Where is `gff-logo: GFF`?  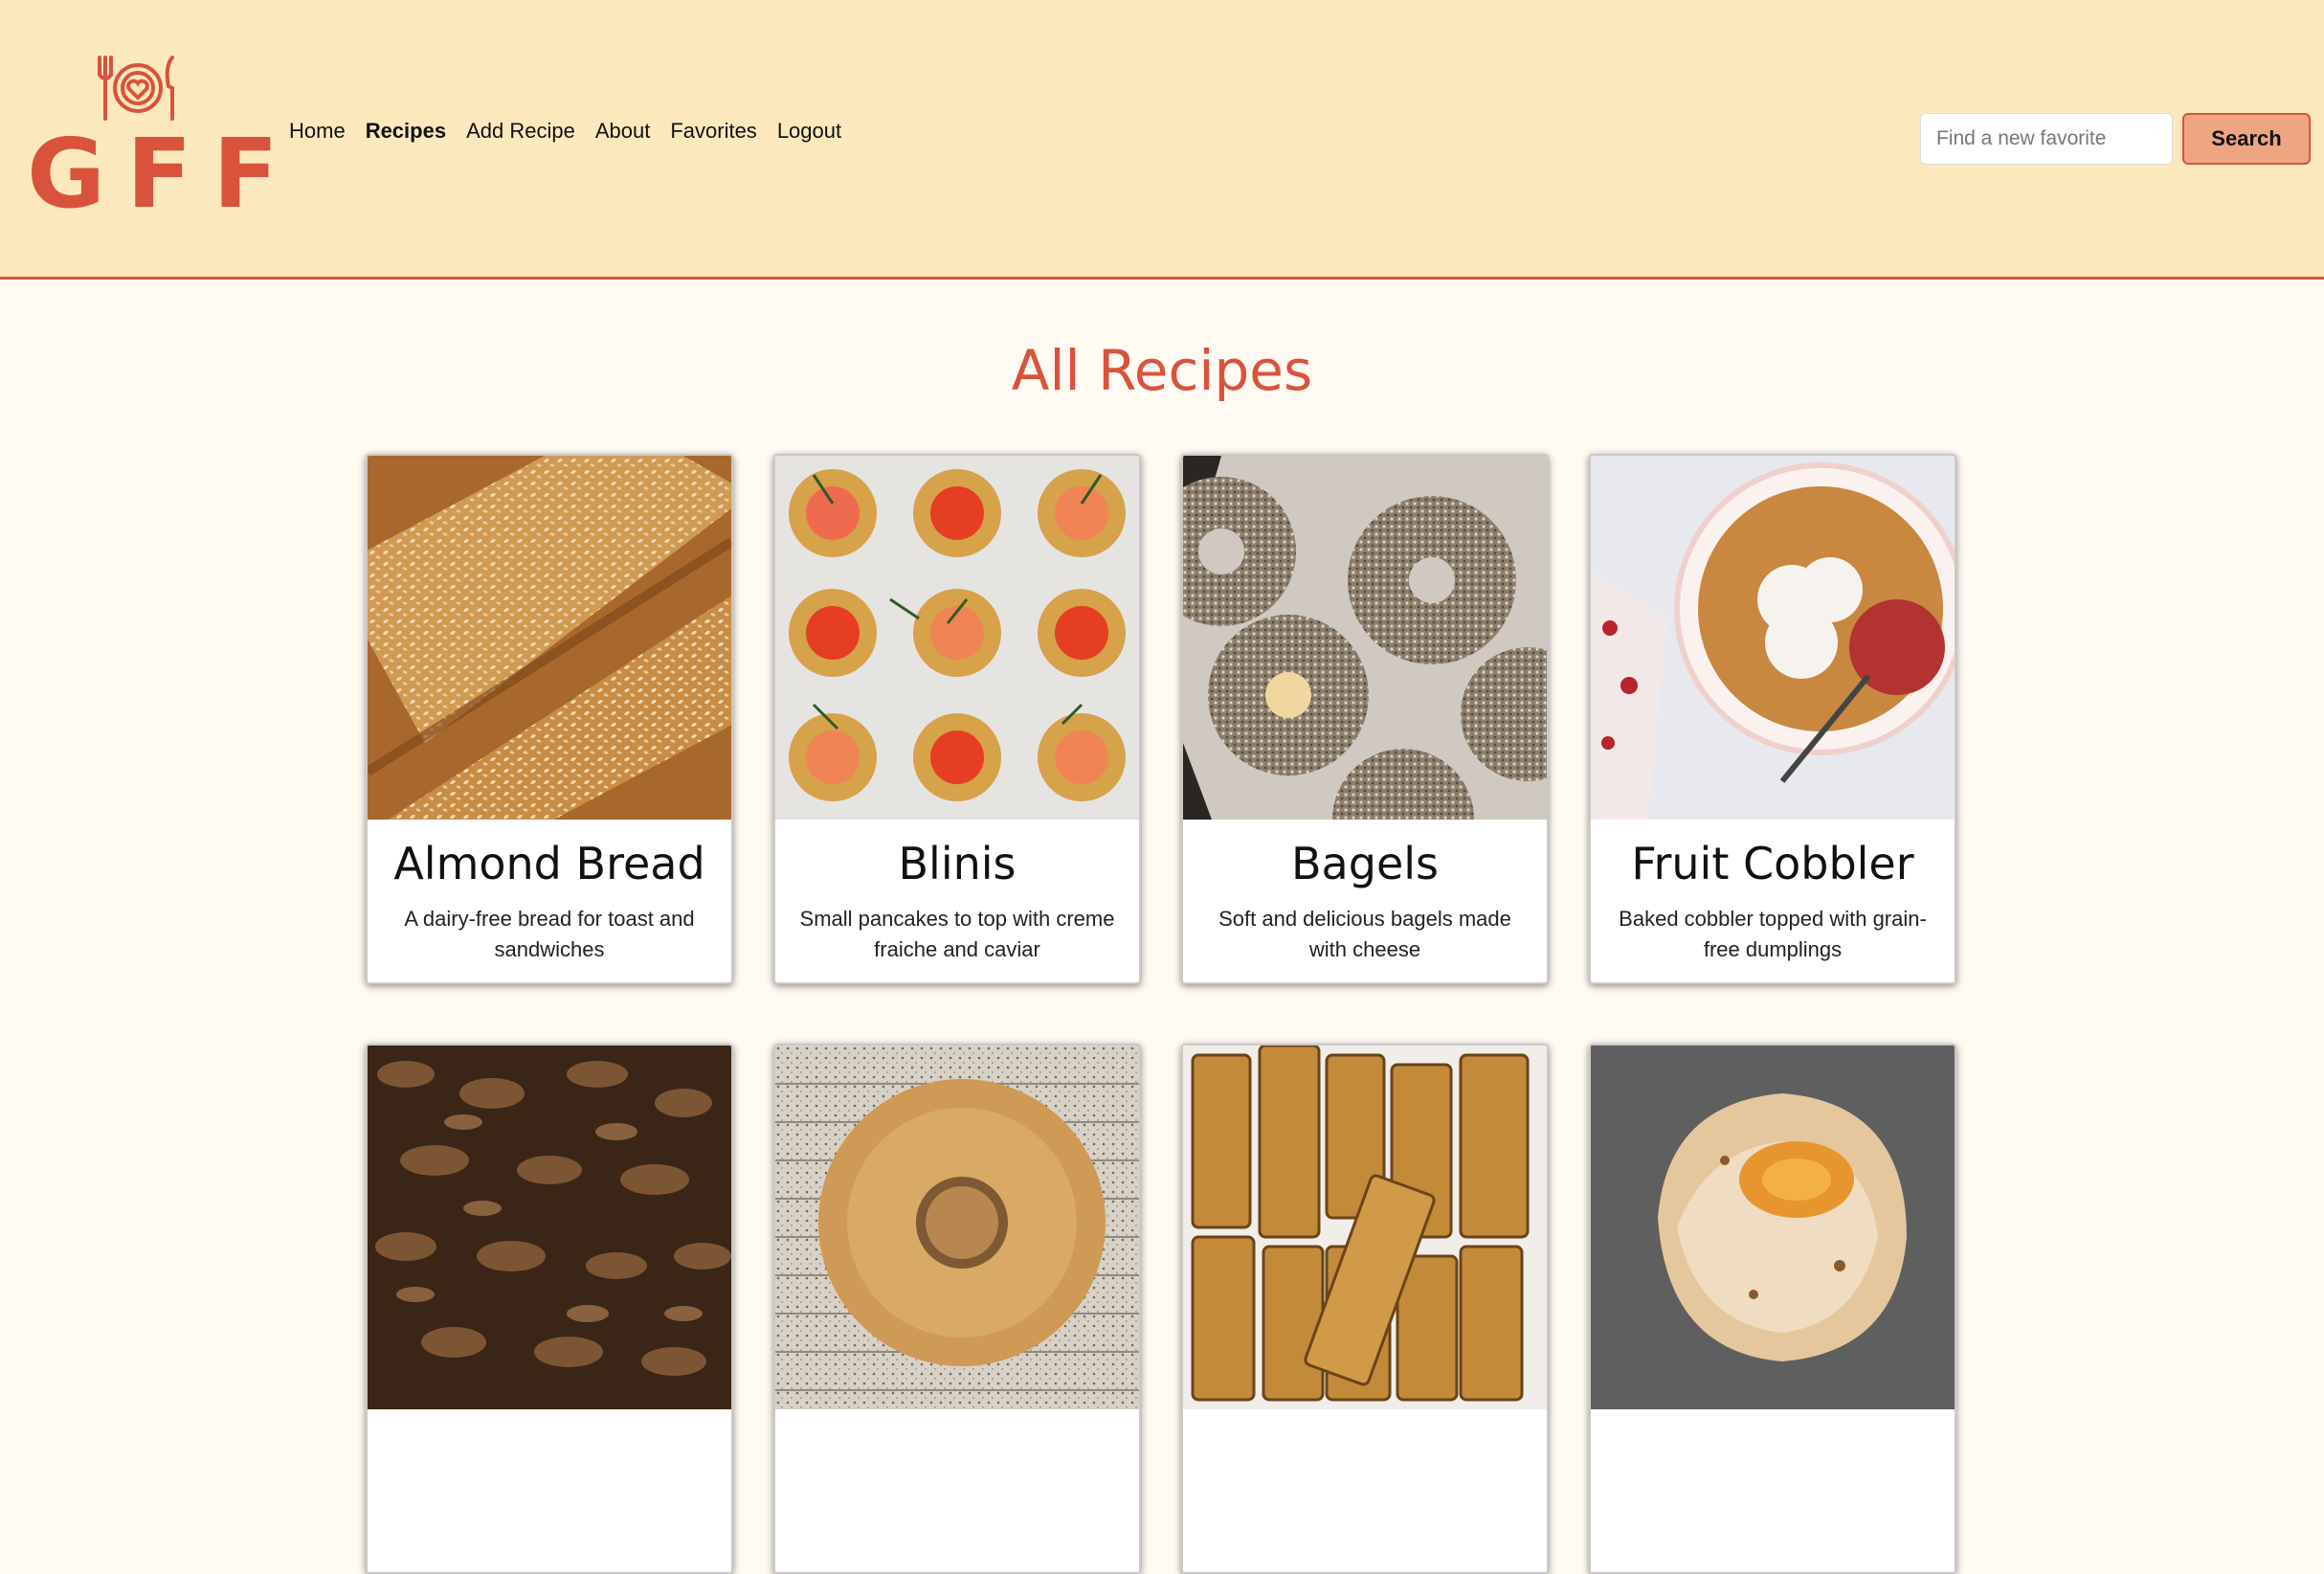 gff-logo: GFF is located at coordinates (153, 140).